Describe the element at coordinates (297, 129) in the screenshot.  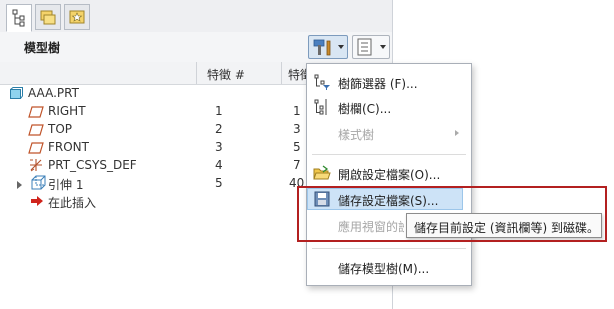
I see `feature-id: 3` at that location.